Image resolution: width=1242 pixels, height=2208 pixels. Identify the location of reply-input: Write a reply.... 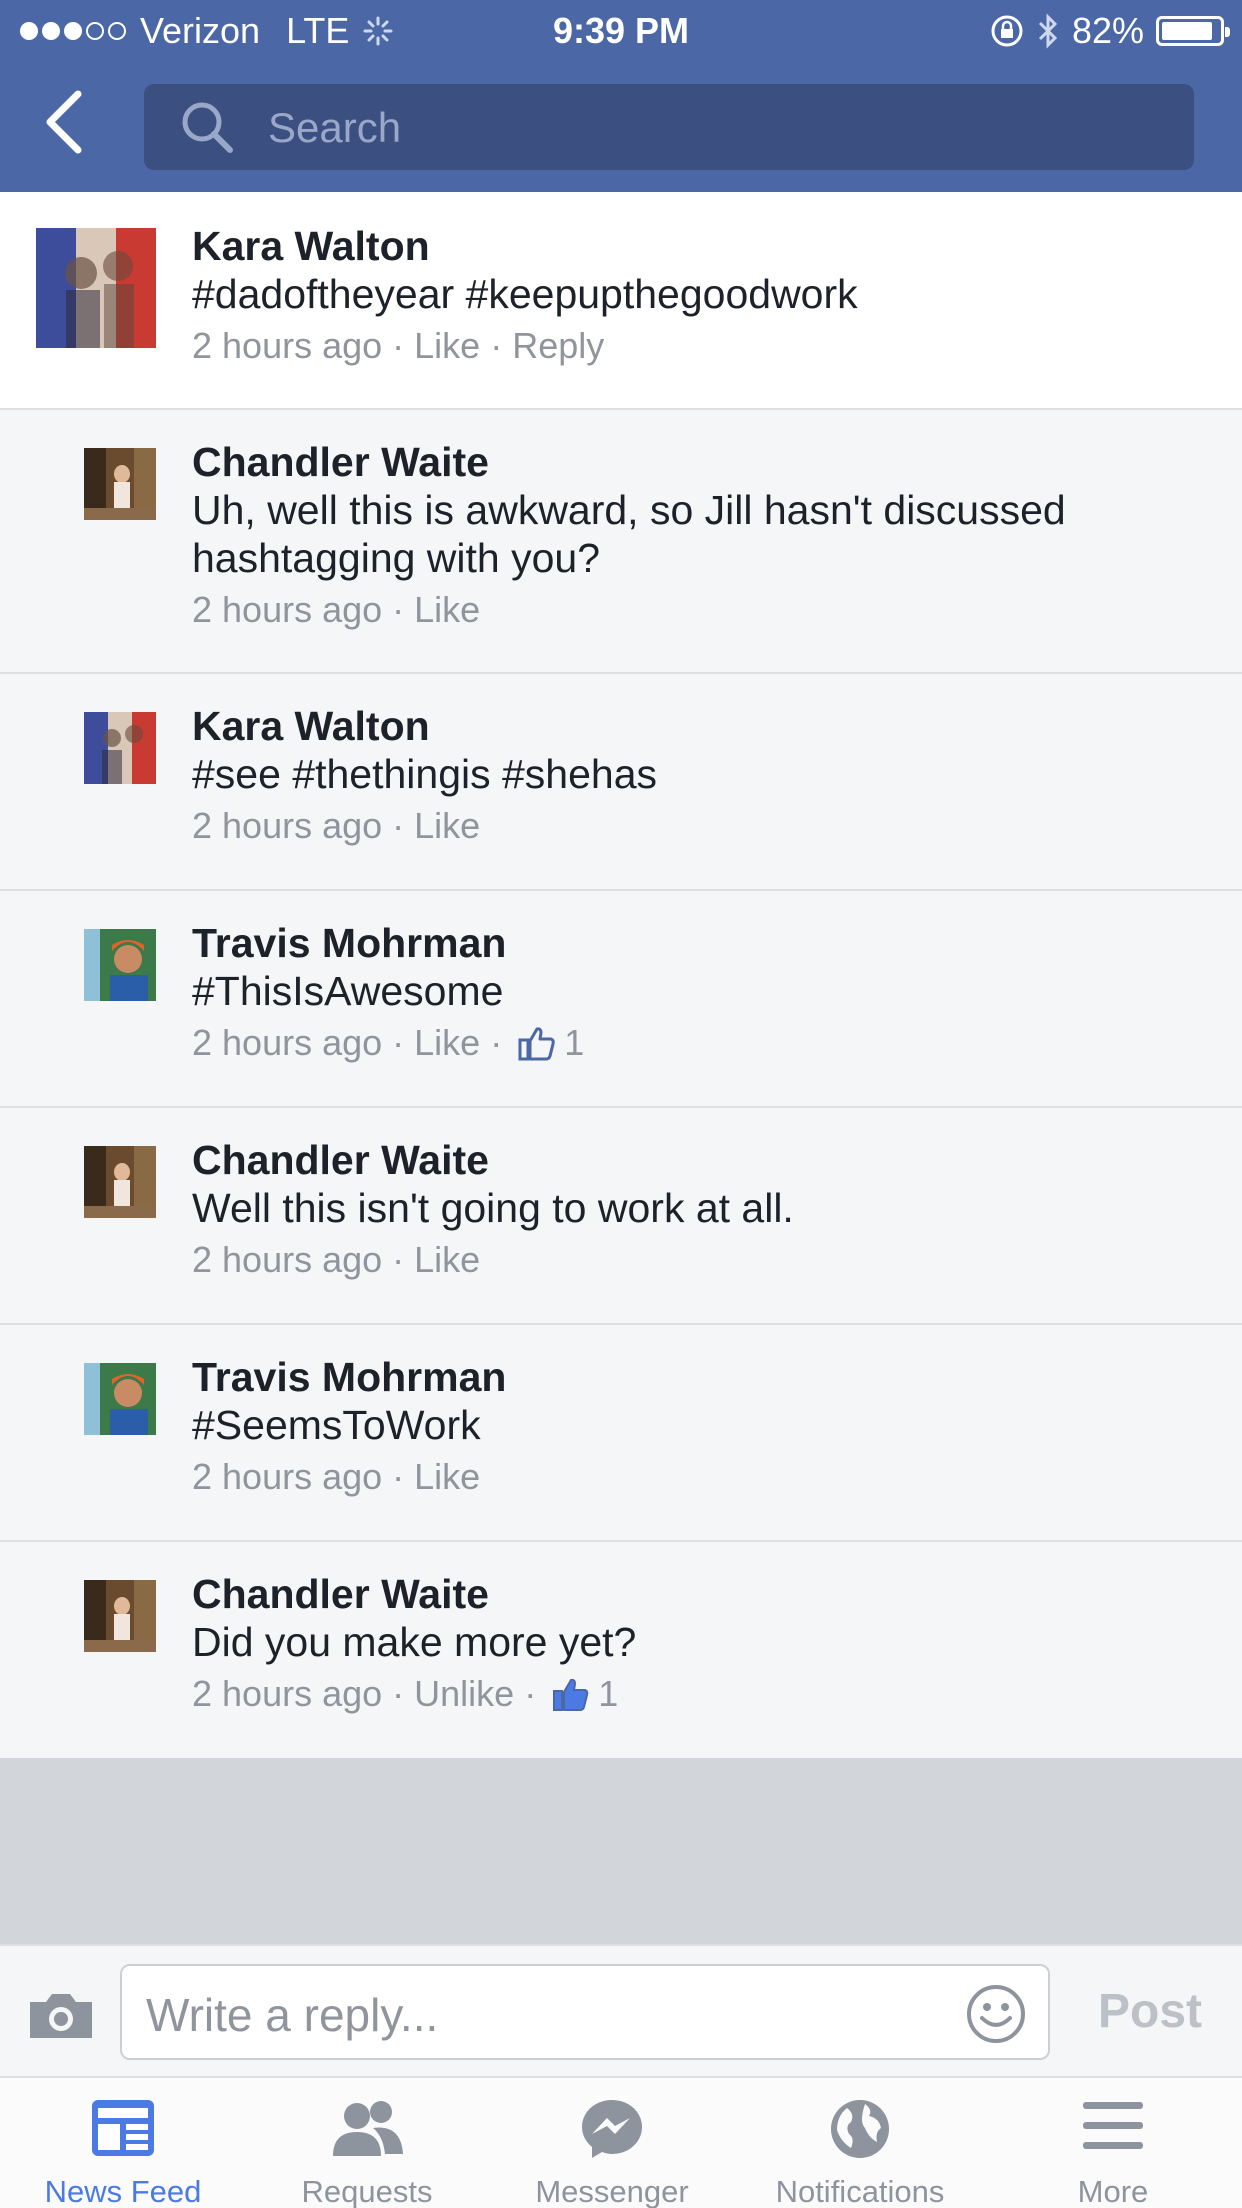
(585, 2012).